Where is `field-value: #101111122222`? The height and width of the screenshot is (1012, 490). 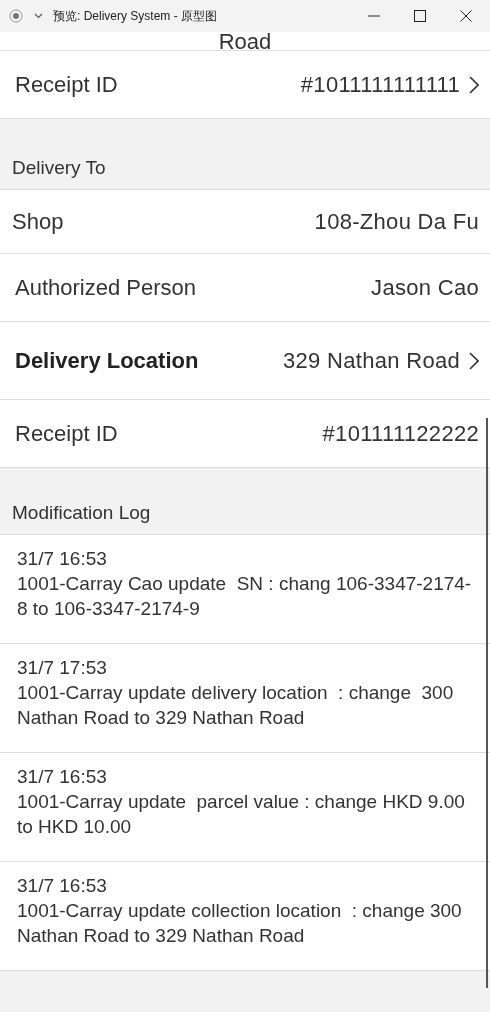
field-value: #101111122222 is located at coordinates (400, 433).